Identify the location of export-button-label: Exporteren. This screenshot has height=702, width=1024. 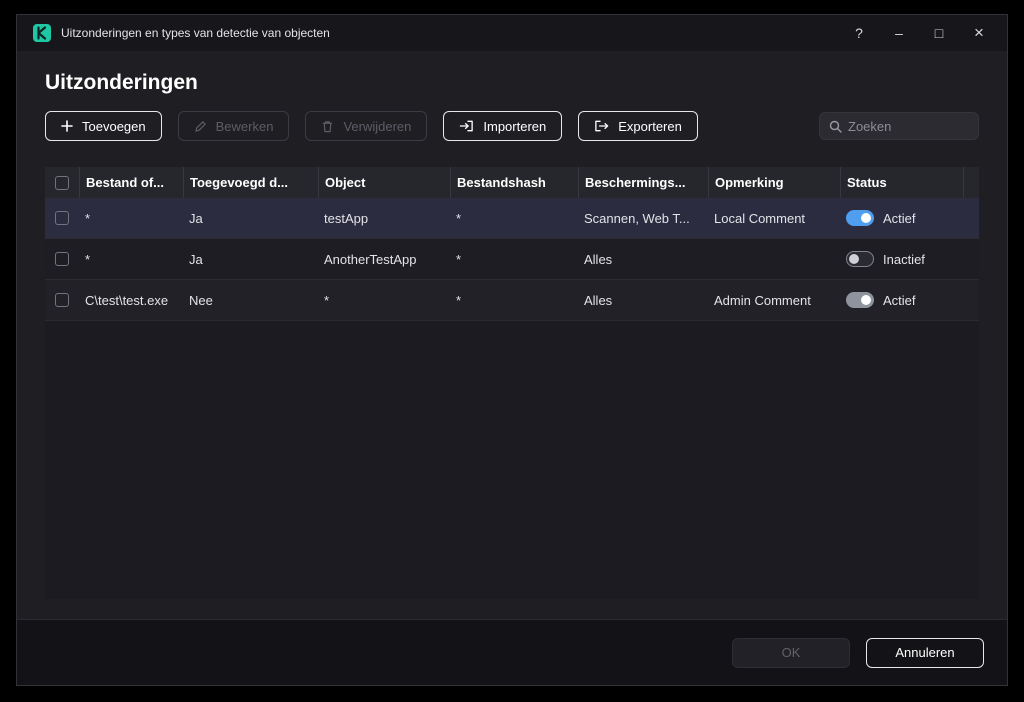
(650, 126).